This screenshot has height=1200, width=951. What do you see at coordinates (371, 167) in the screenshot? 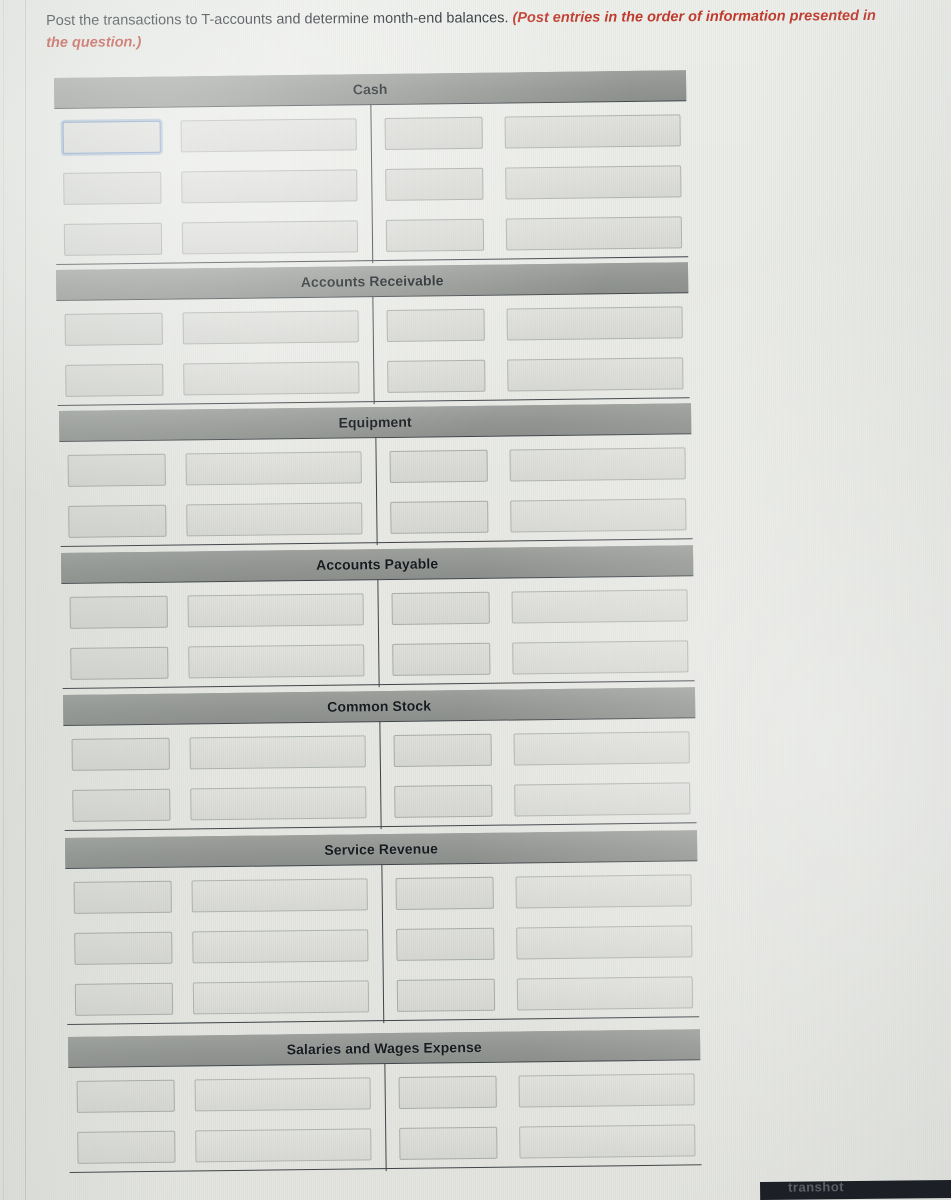
I see `t-account: Cash` at bounding box center [371, 167].